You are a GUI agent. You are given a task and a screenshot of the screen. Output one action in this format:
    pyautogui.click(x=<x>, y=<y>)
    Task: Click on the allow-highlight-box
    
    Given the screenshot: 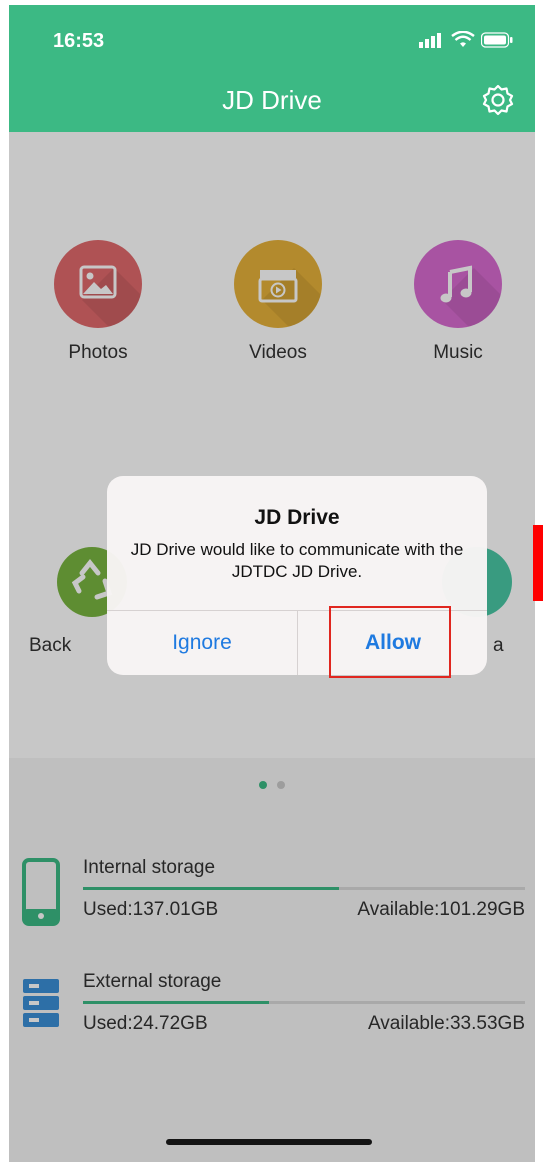 What is the action you would take?
    pyautogui.click(x=390, y=642)
    